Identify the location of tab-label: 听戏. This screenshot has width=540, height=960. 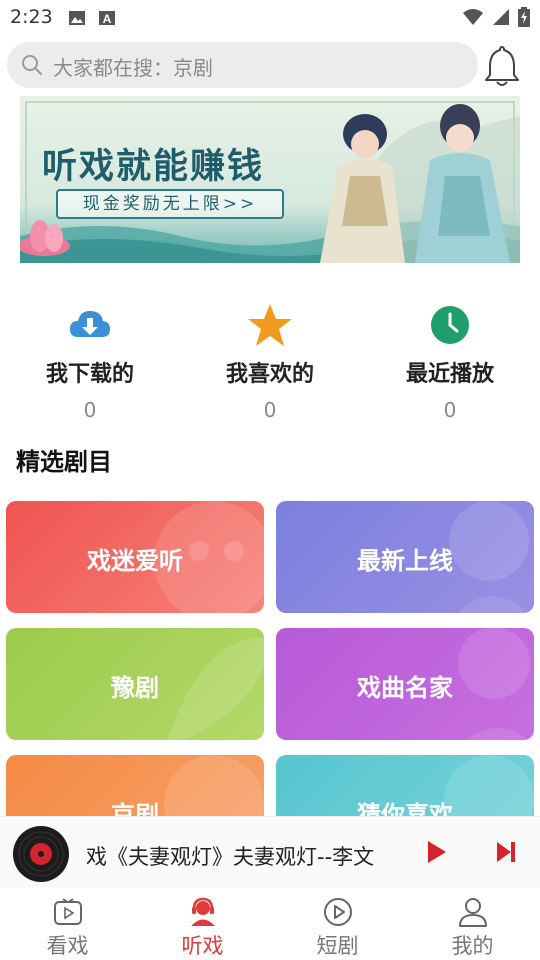
(202, 946).